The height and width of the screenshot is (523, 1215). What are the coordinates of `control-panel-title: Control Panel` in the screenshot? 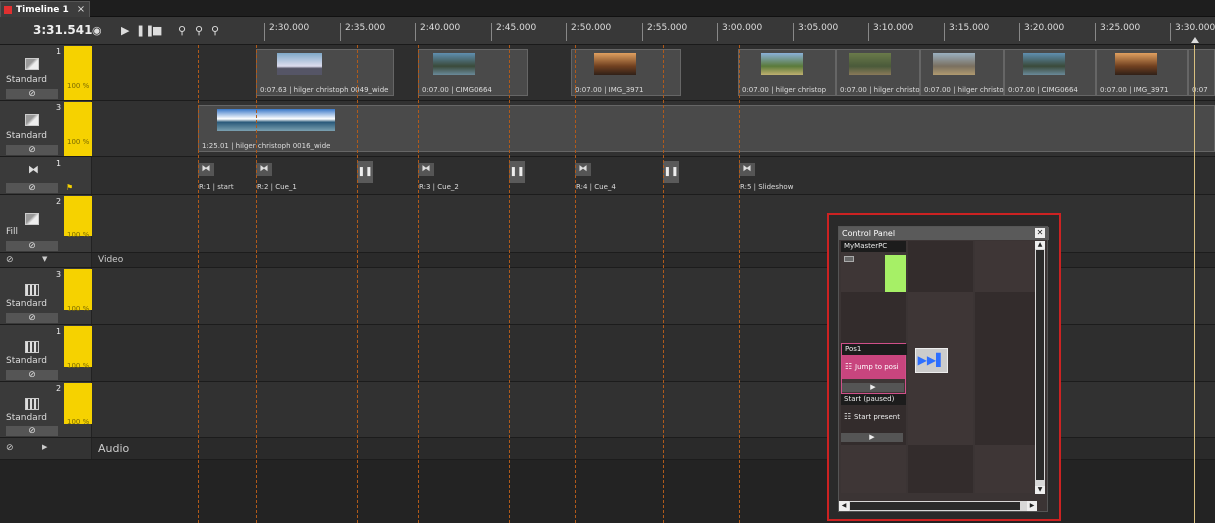 It's located at (944, 233).